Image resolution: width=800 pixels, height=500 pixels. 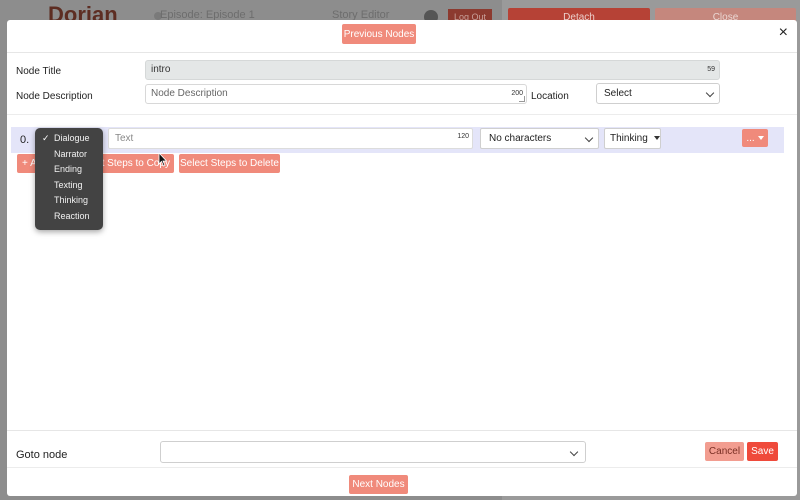 I want to click on menu-item-ending: Ending, so click(x=69, y=170).